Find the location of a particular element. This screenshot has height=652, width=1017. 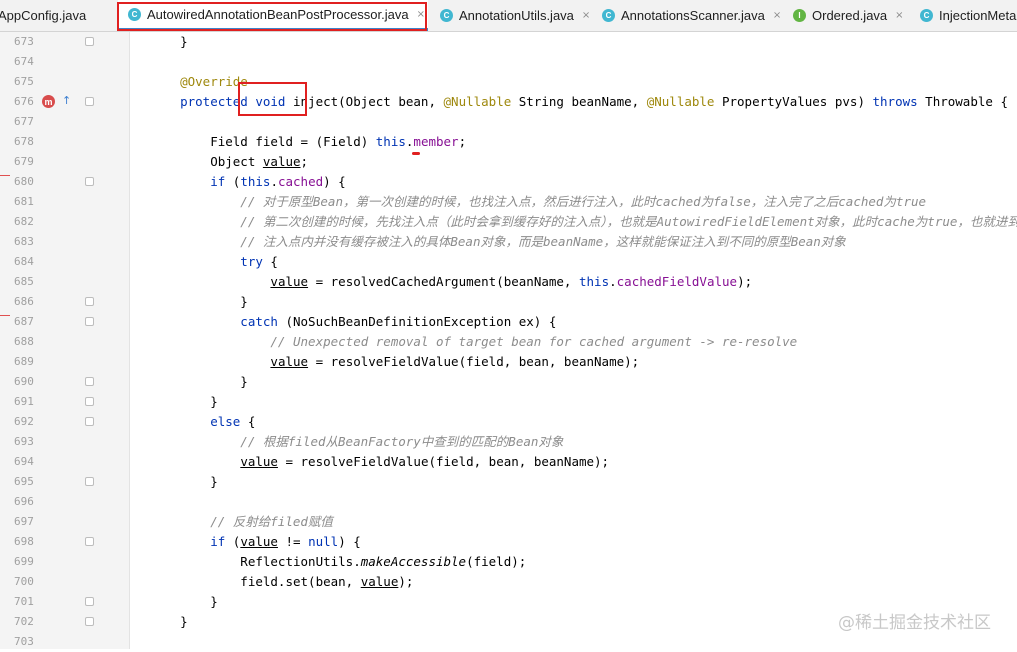

code-text: // 反射给filed赋值 is located at coordinates (241, 522).